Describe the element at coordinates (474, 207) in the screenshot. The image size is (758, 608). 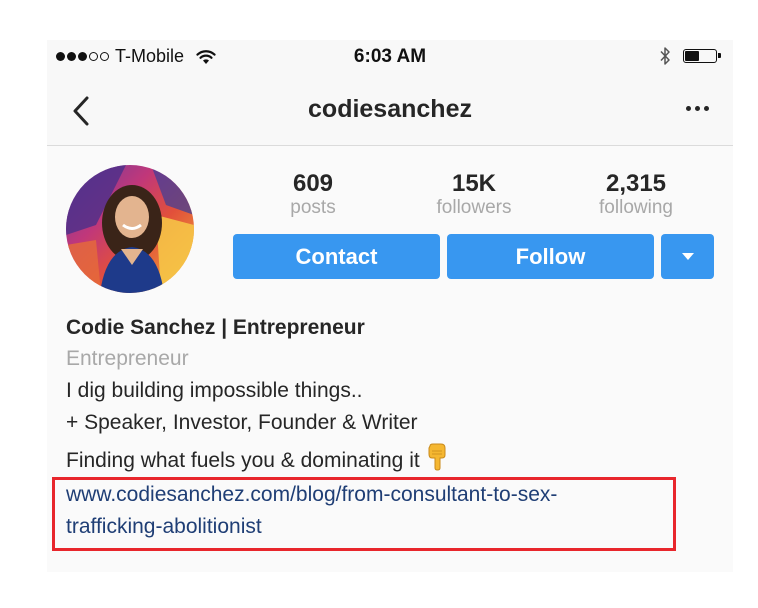
I see `followers-label: followers` at that location.